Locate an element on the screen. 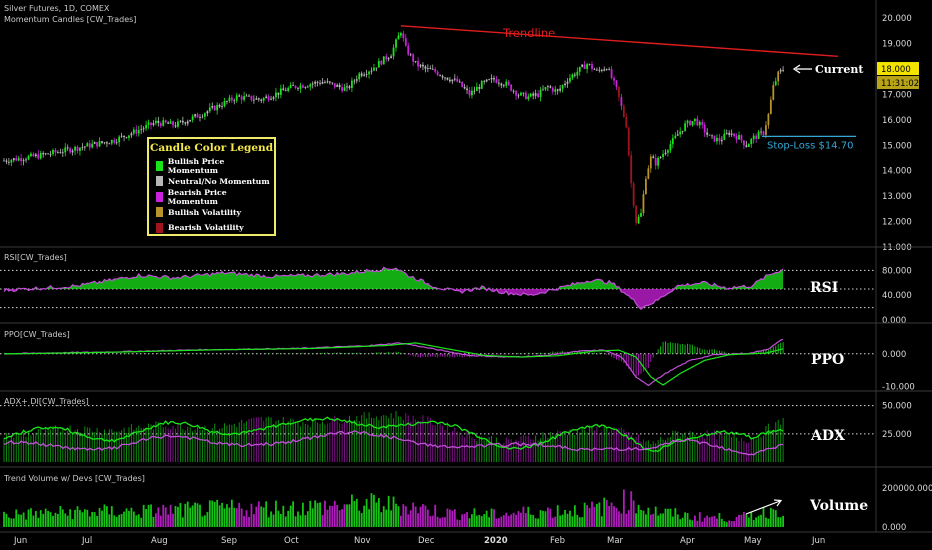  rsi-panel-title: RSI[CW_Trades] is located at coordinates (35, 257).